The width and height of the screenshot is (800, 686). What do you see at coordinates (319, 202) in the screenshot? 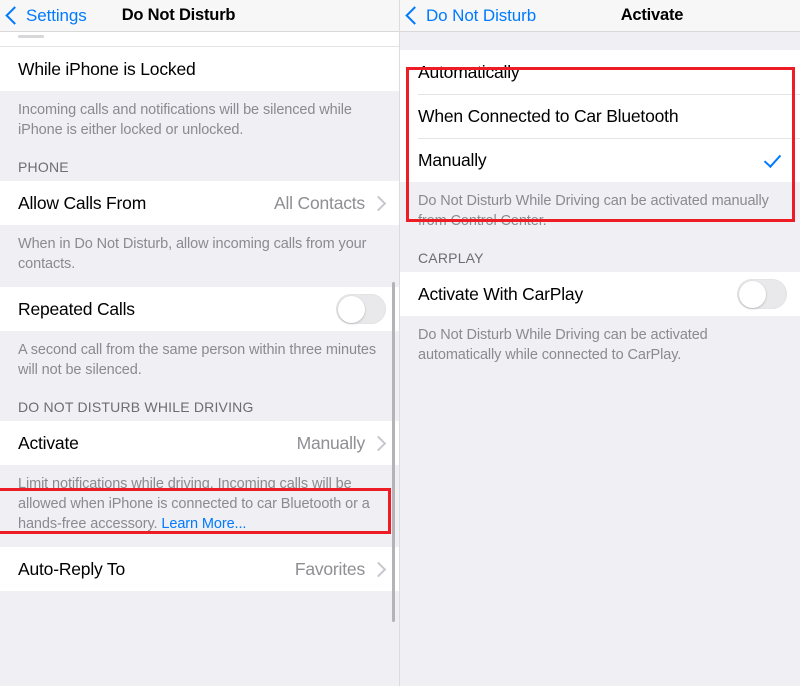
I see `row-value-allow-calls-from: All Contacts` at bounding box center [319, 202].